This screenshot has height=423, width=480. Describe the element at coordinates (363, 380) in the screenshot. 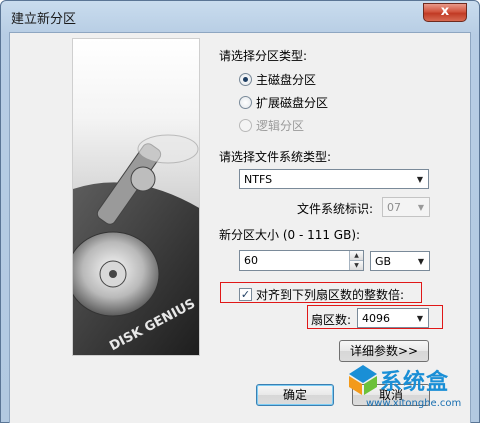

I see `watermark-logo-icon` at that location.